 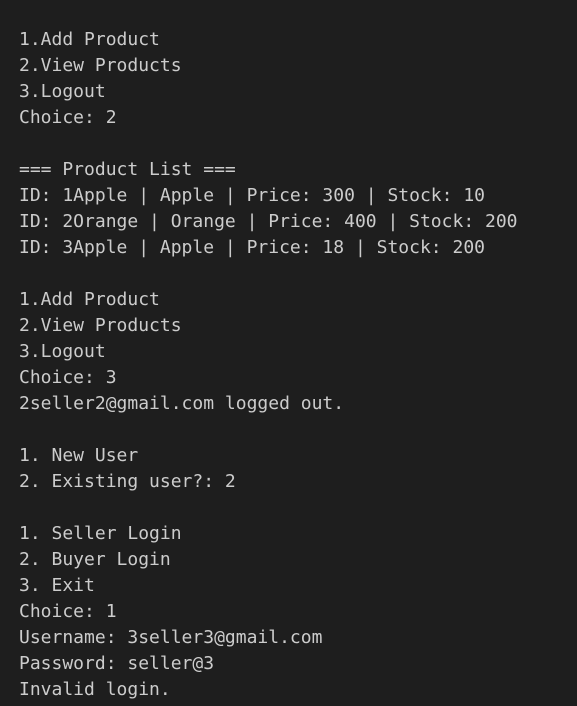 I want to click on choice-prompt-line: Choice: 3, so click(x=68, y=377).